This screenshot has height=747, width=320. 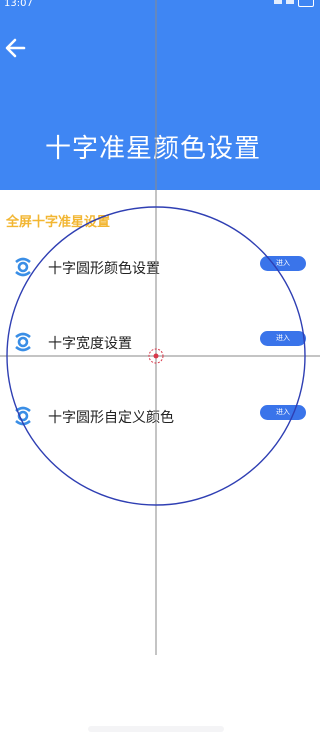 What do you see at coordinates (278, 2) in the screenshot?
I see `signal-icon` at bounding box center [278, 2].